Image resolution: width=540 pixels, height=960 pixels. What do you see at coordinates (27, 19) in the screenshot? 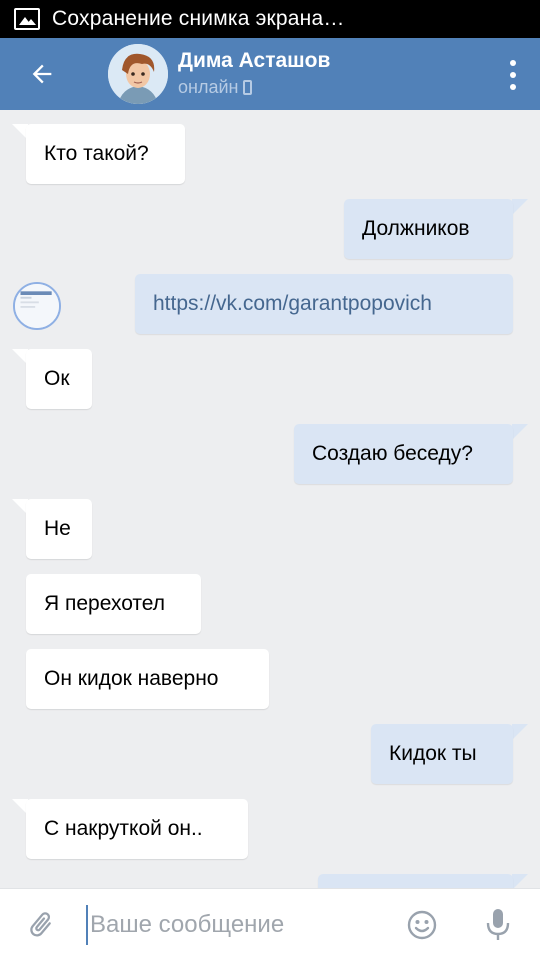
I see `image-icon` at bounding box center [27, 19].